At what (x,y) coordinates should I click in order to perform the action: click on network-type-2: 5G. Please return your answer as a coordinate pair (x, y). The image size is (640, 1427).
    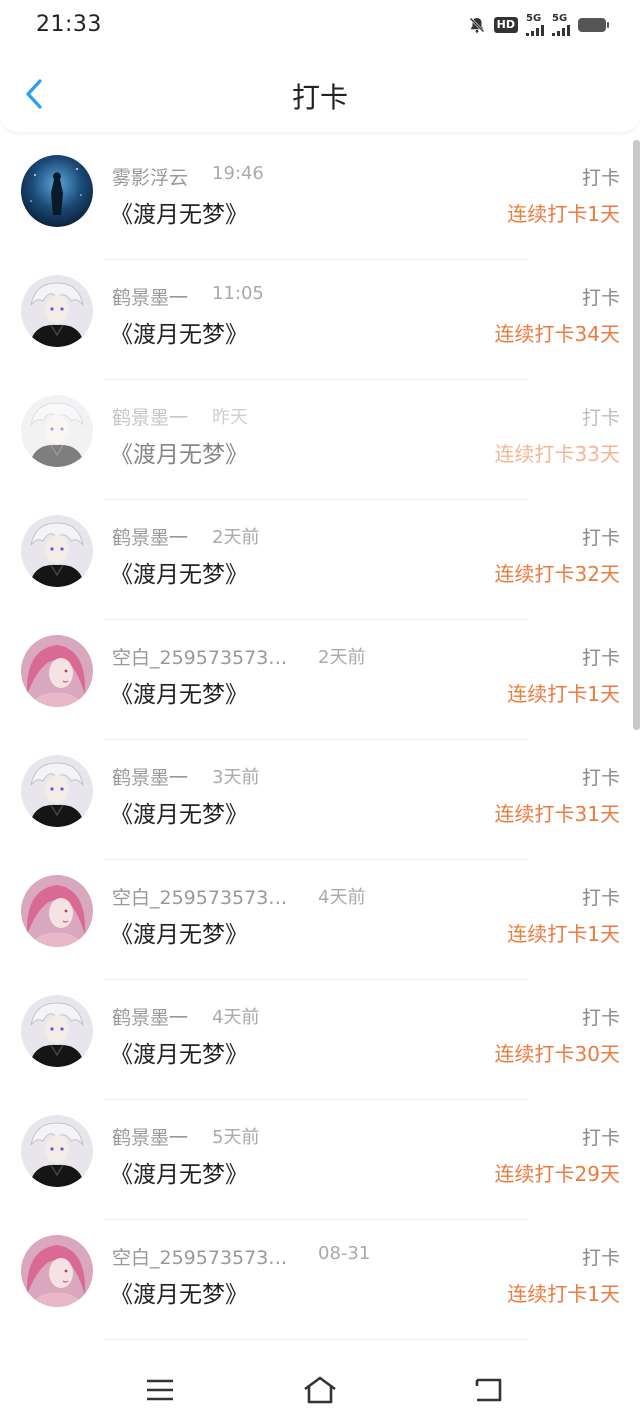
    Looking at the image, I should click on (560, 18).